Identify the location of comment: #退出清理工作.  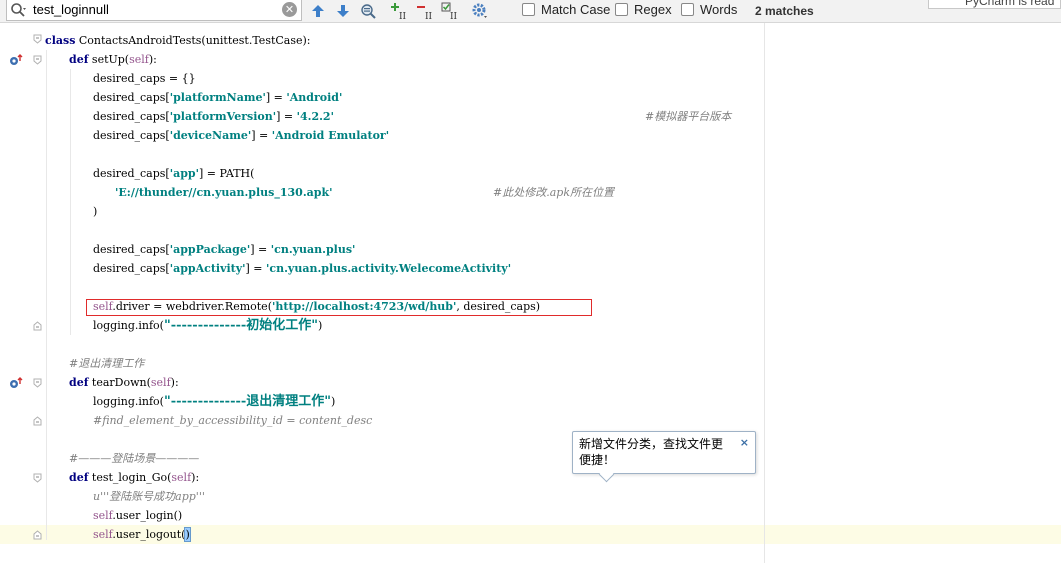
(107, 363).